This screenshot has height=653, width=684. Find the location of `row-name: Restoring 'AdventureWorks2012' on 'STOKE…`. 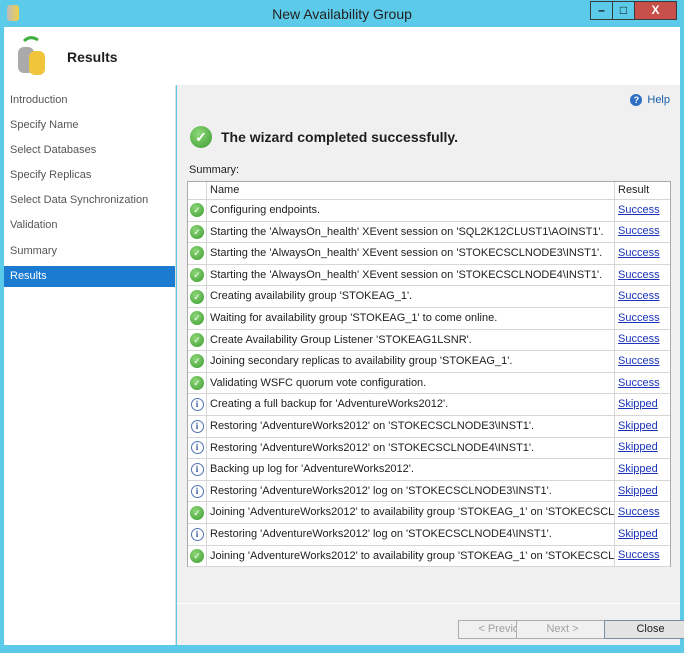

row-name: Restoring 'AdventureWorks2012' on 'STOKE… is located at coordinates (411, 448).